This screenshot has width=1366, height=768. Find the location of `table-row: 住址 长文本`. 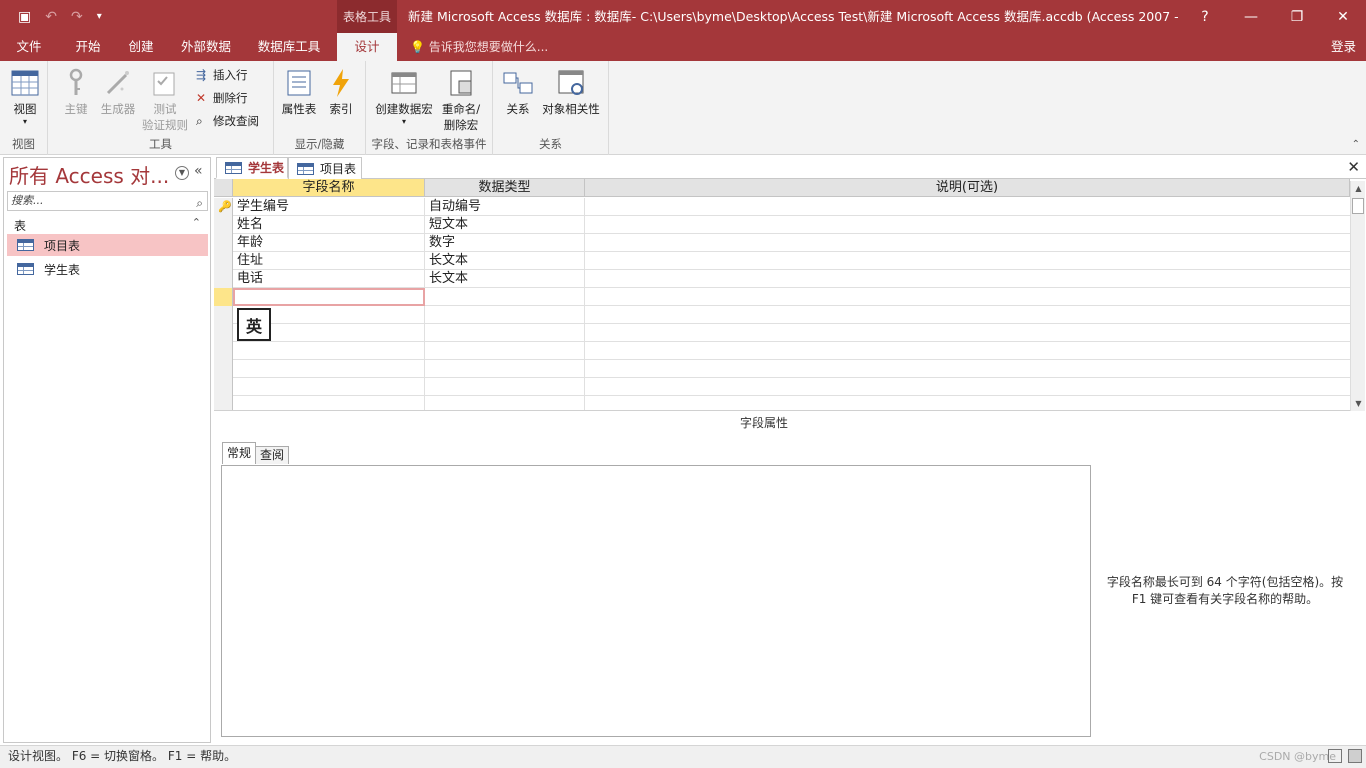

table-row: 住址 长文本 is located at coordinates (782, 261).